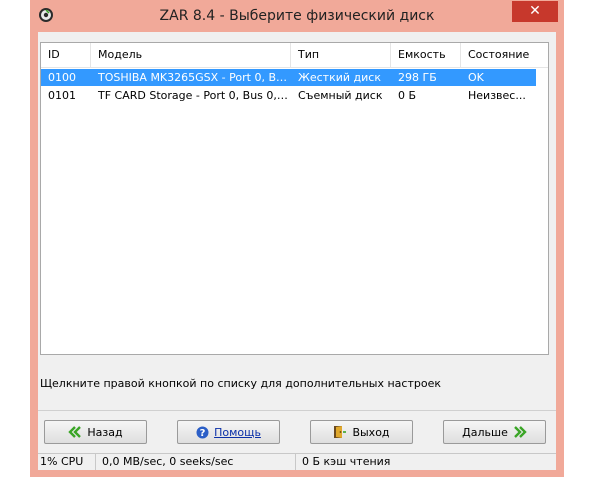 This screenshot has height=477, width=605. Describe the element at coordinates (485, 432) in the screenshot. I see `next-button-label: Дальше` at that location.